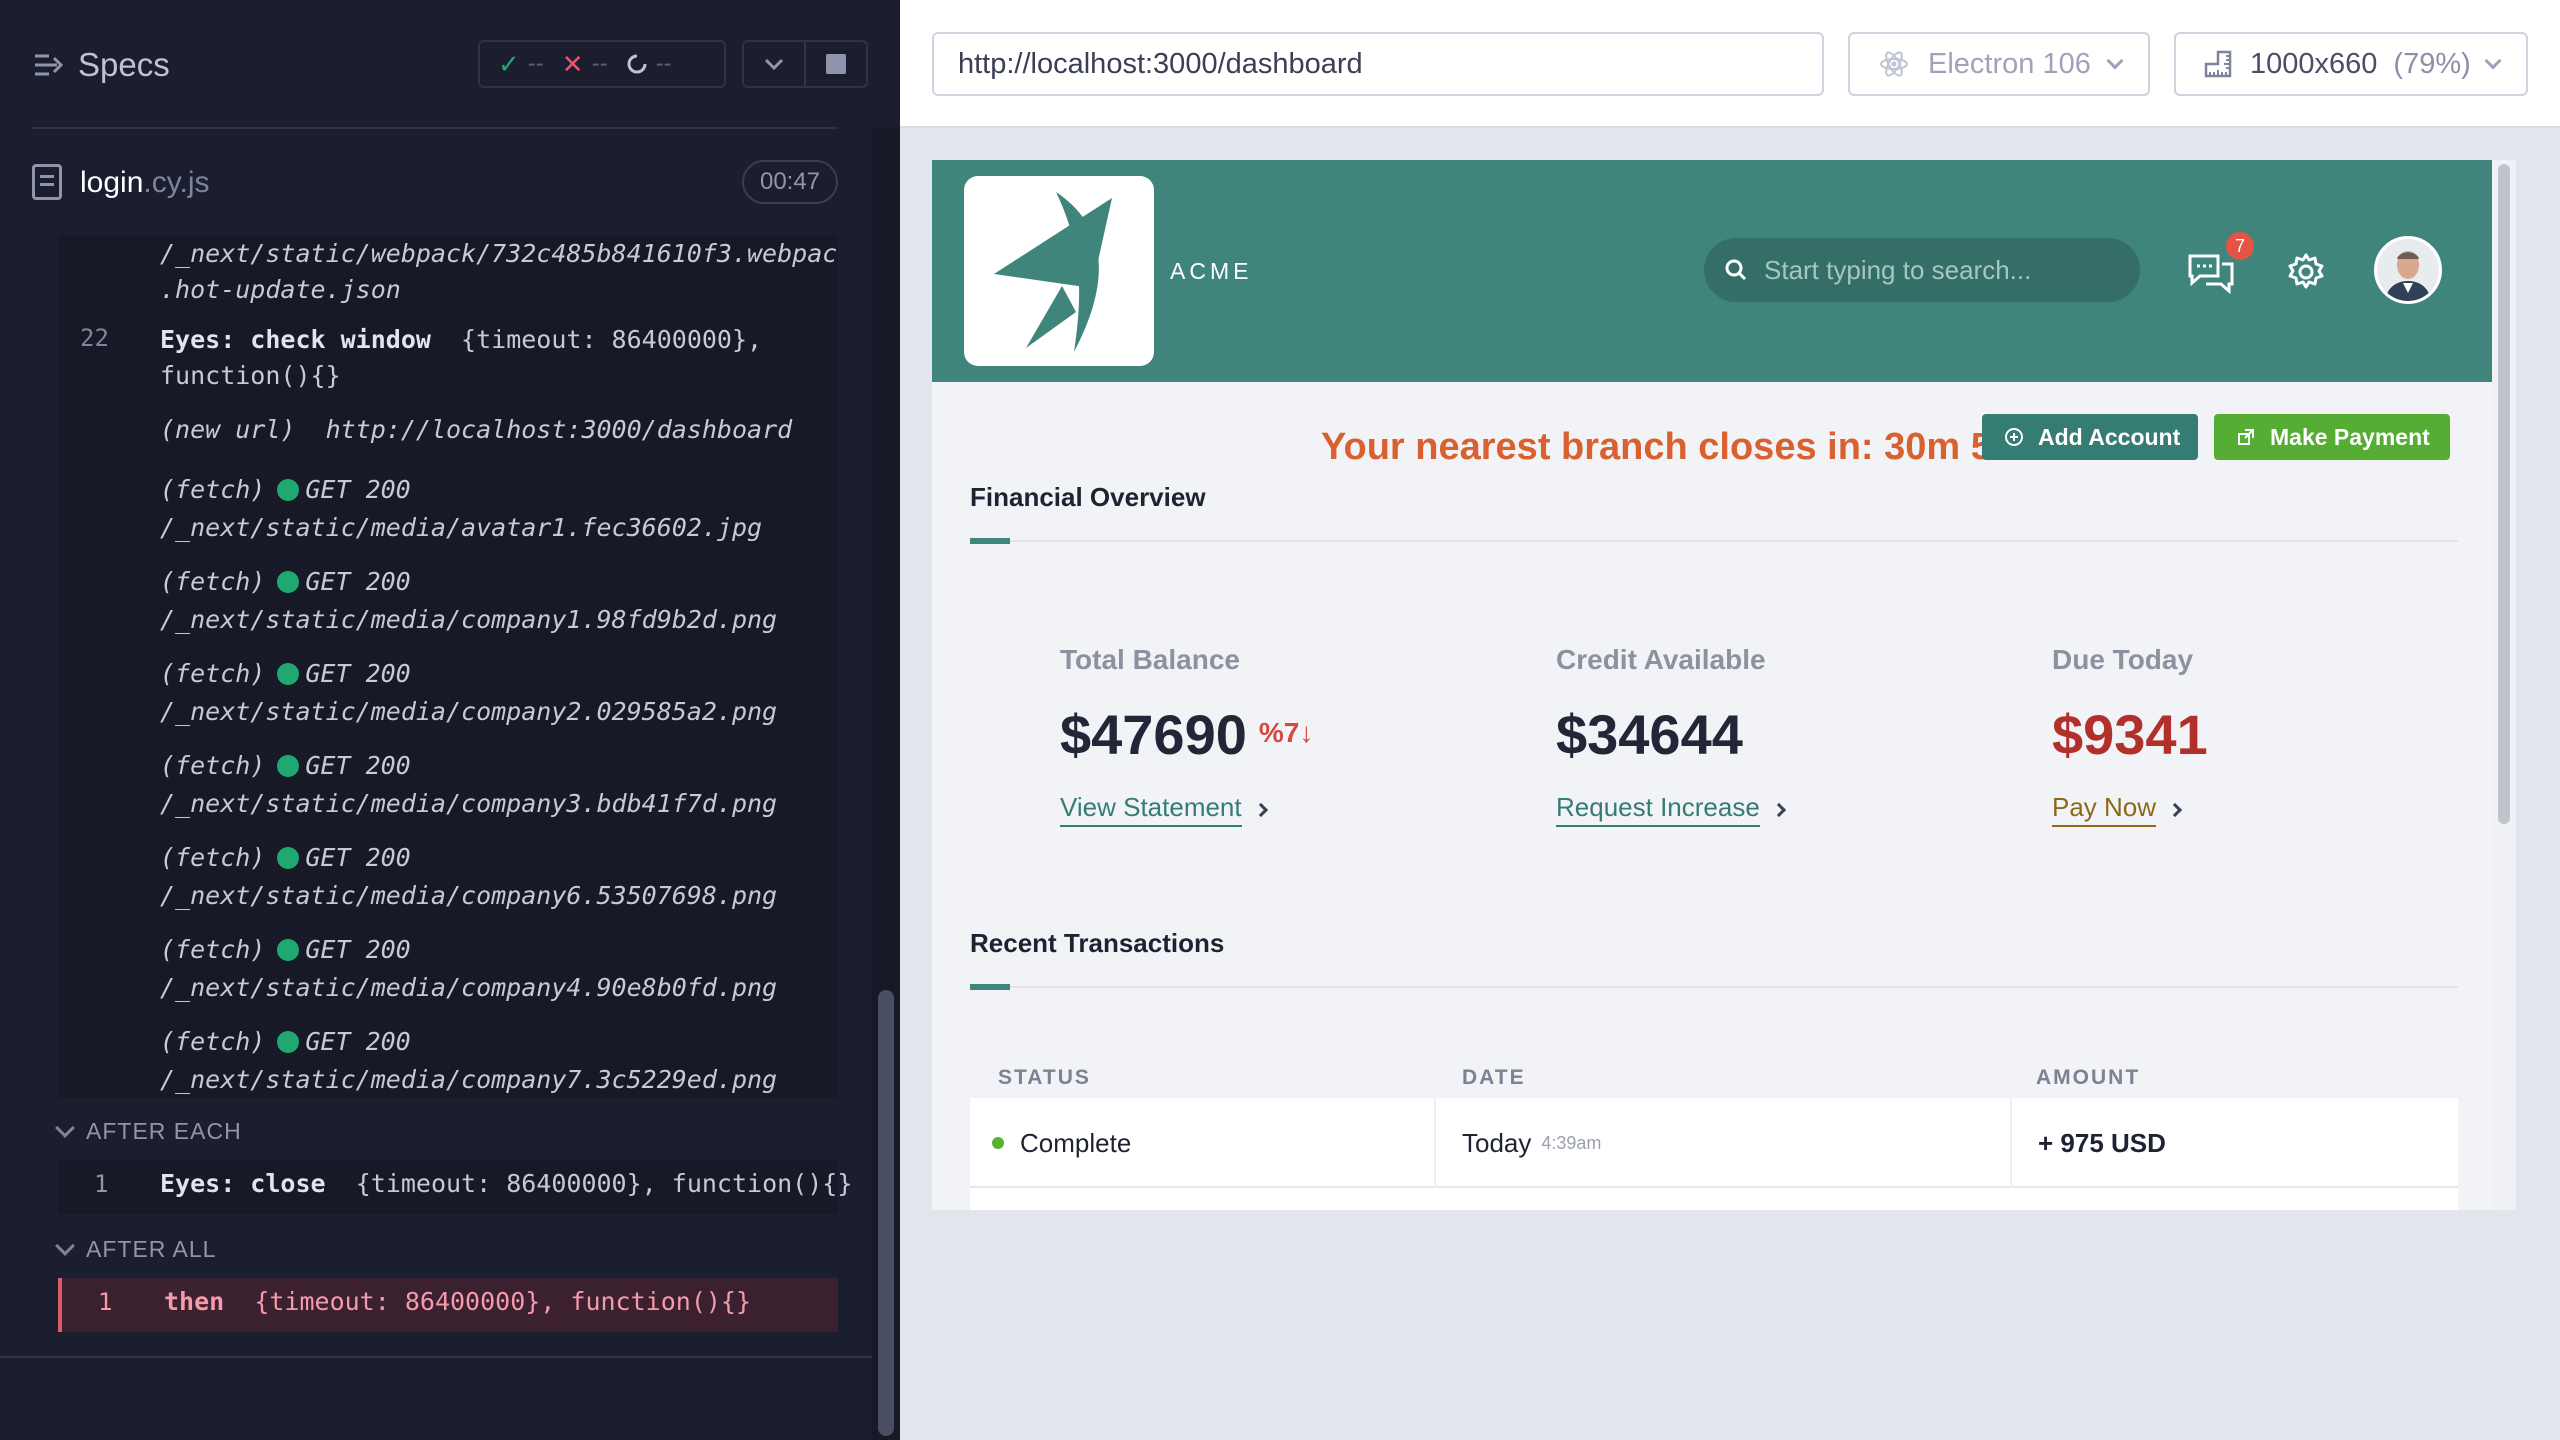  Describe the element at coordinates (1649, 734) in the screenshot. I see `credit-available-value: $34644` at that location.